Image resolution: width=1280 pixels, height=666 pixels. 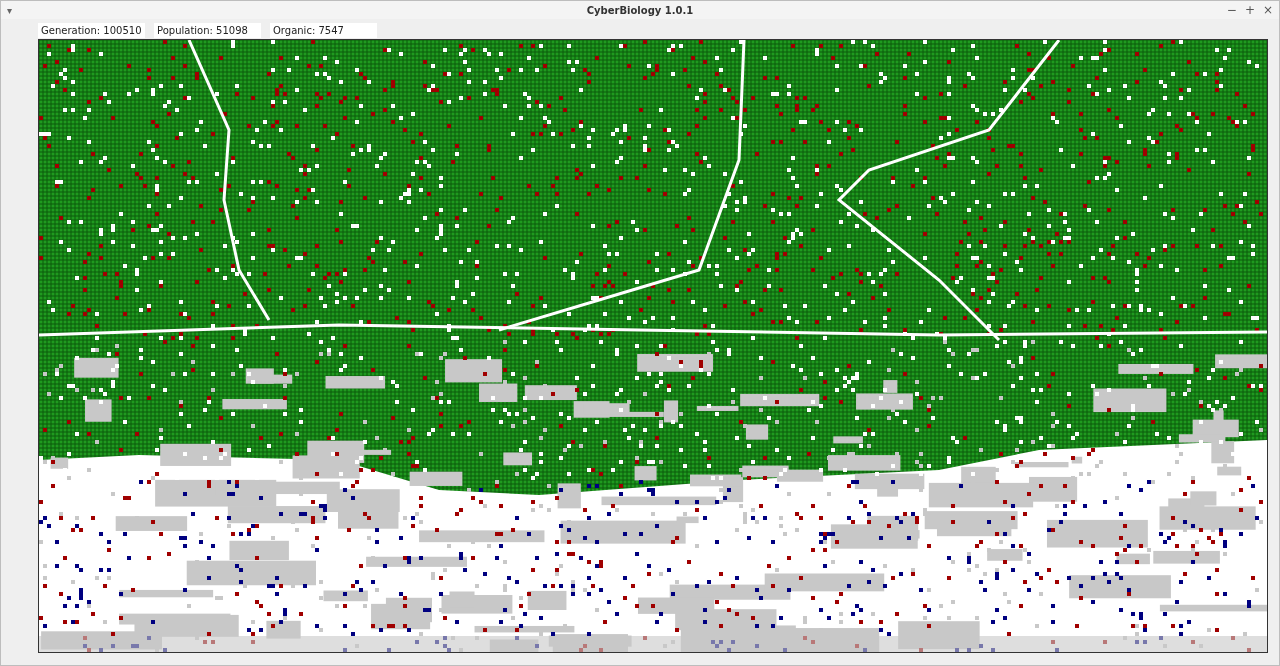 What do you see at coordinates (207, 30) in the screenshot?
I see `stat-label: Population: 51098` at bounding box center [207, 30].